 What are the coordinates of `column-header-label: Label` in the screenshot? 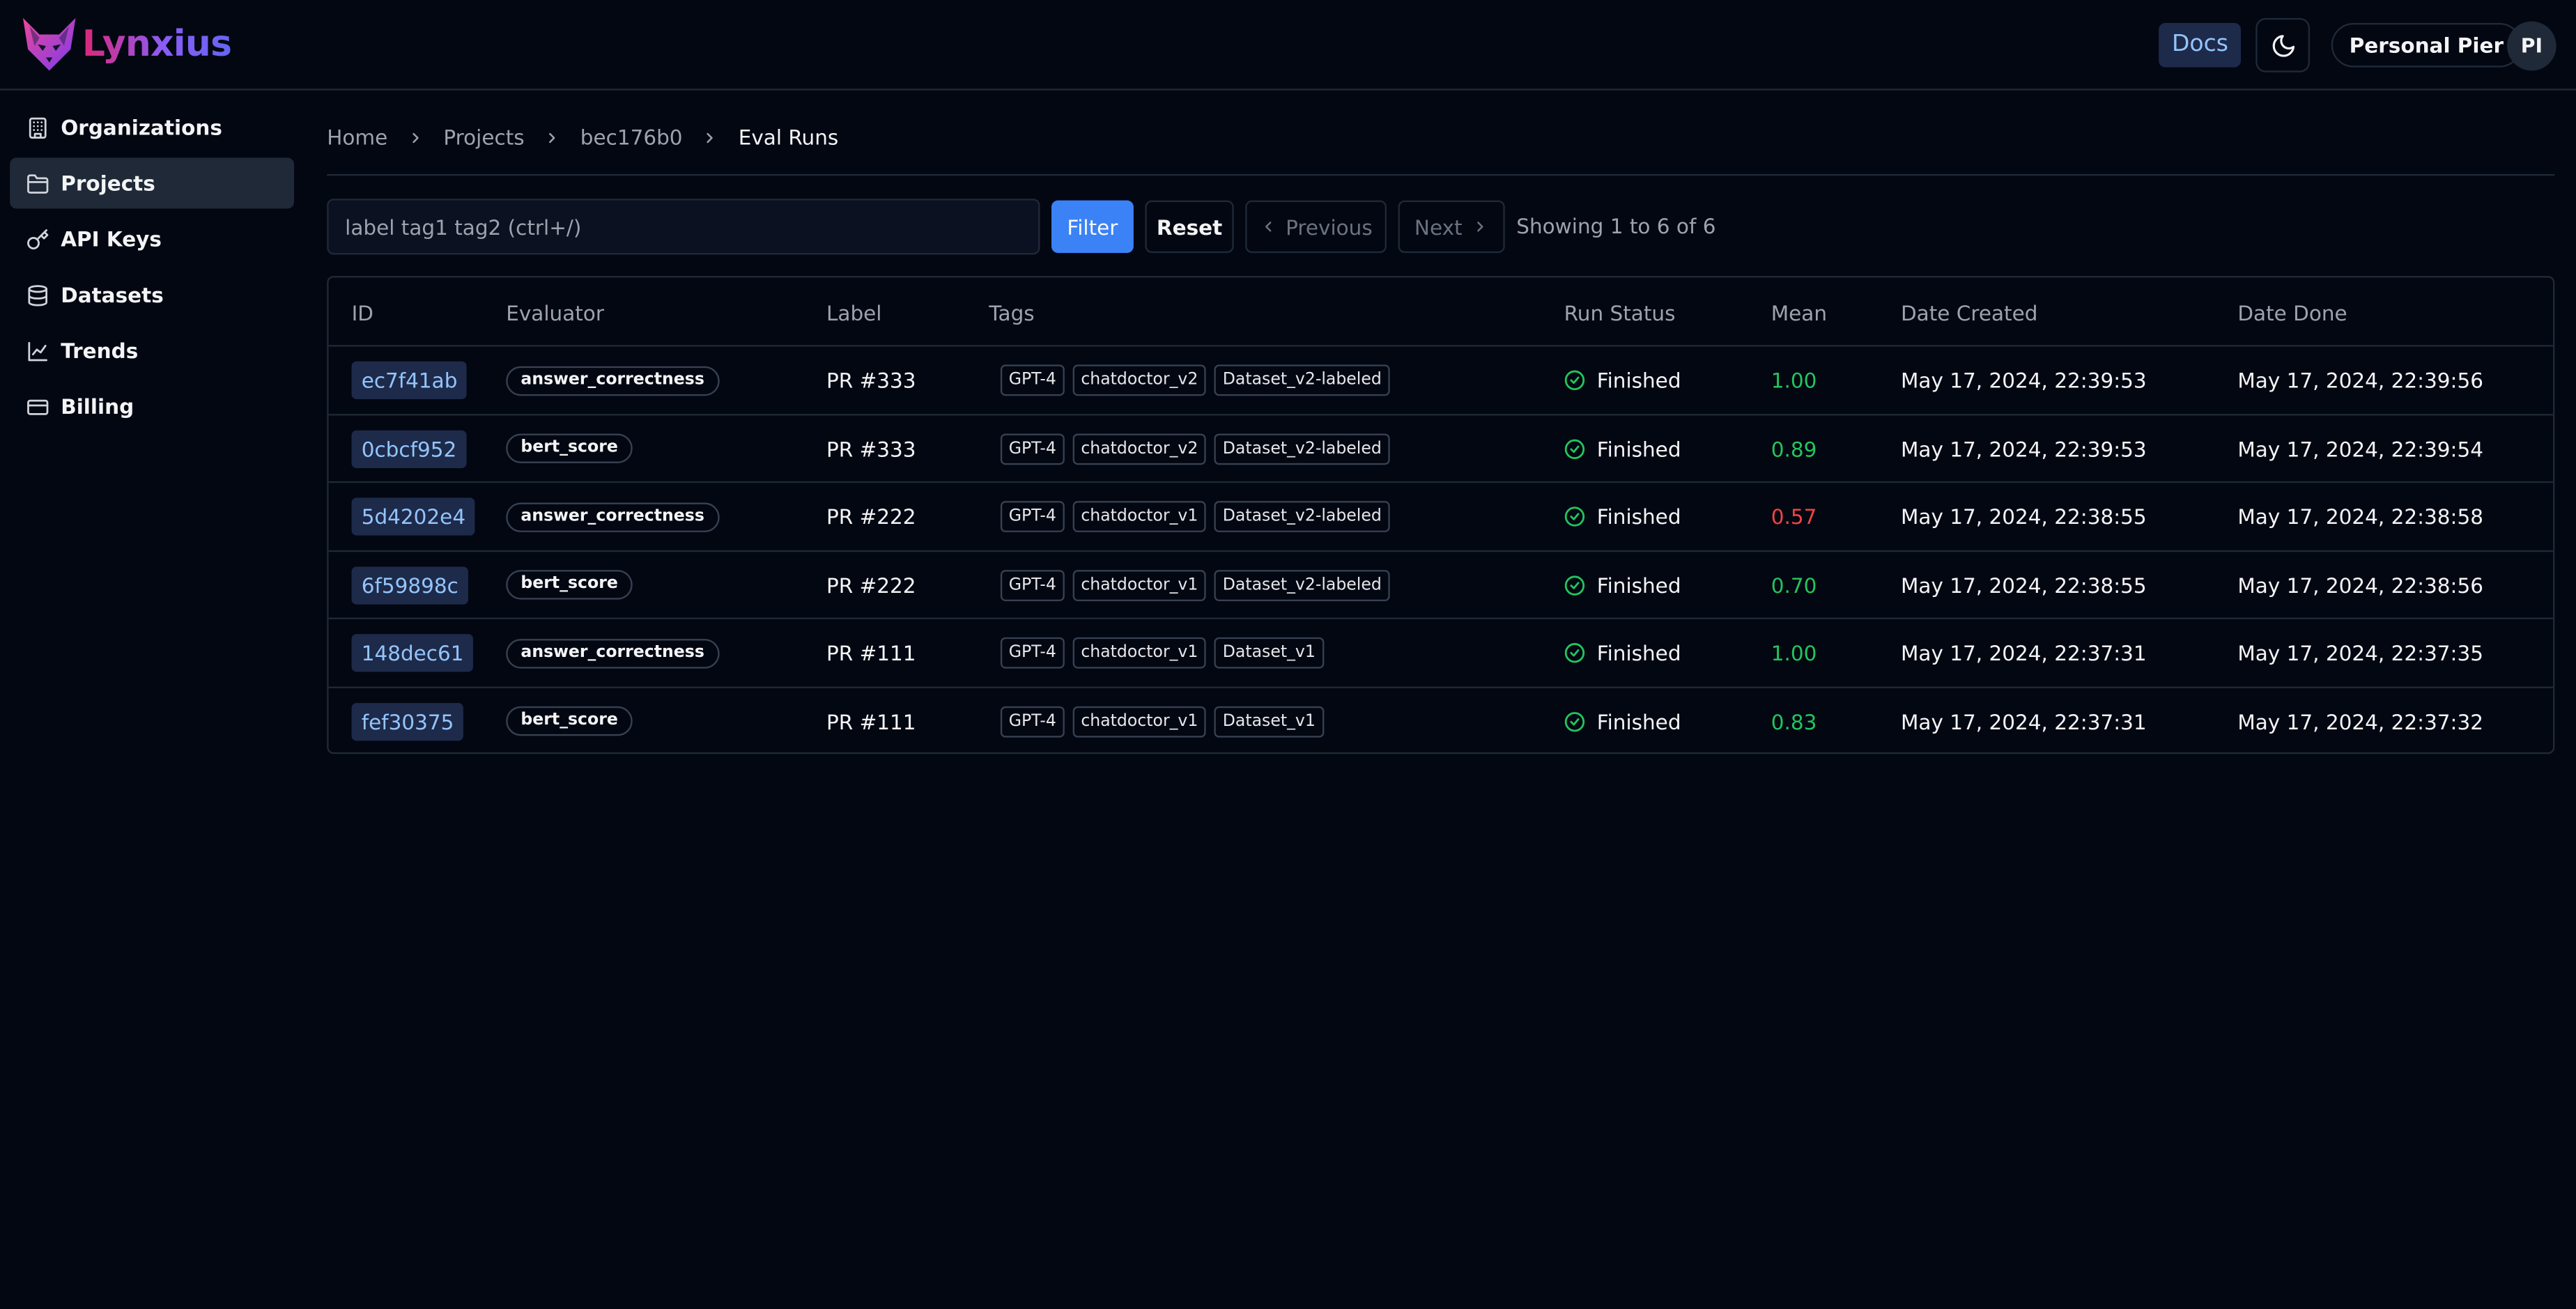 It's located at (854, 312).